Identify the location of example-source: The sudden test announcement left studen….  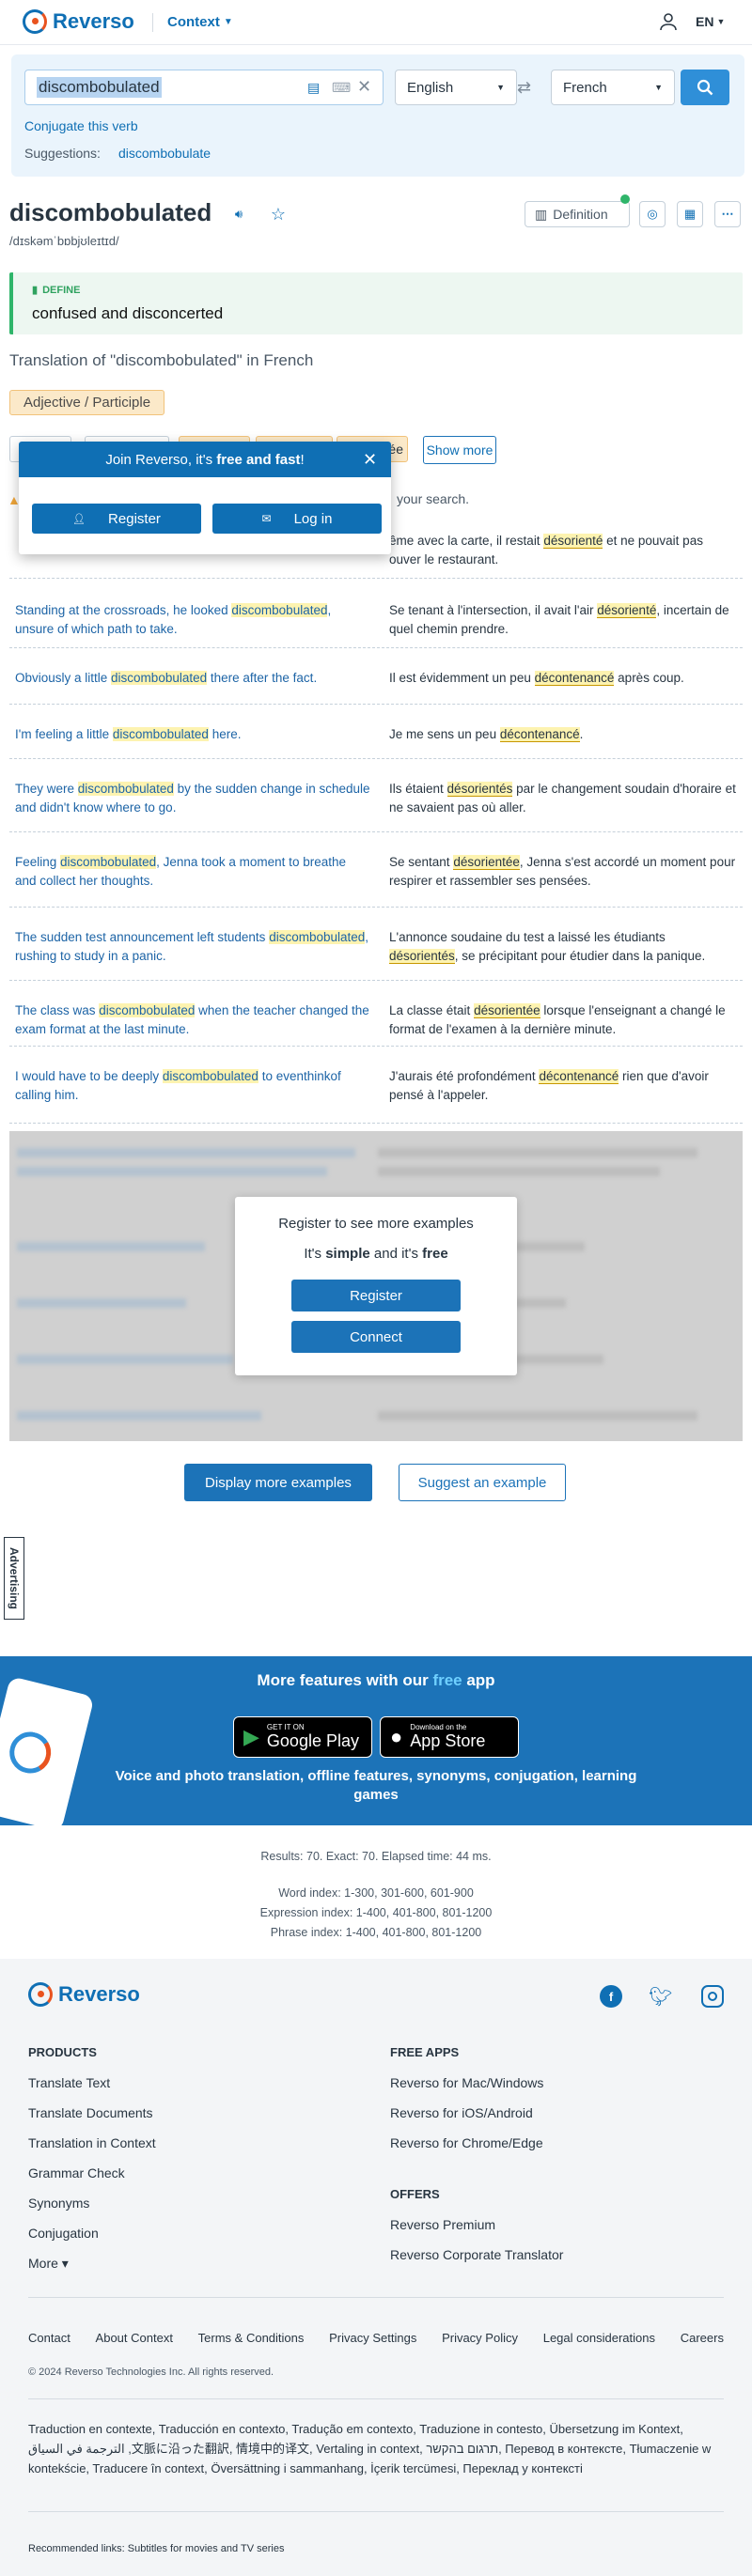
(192, 947).